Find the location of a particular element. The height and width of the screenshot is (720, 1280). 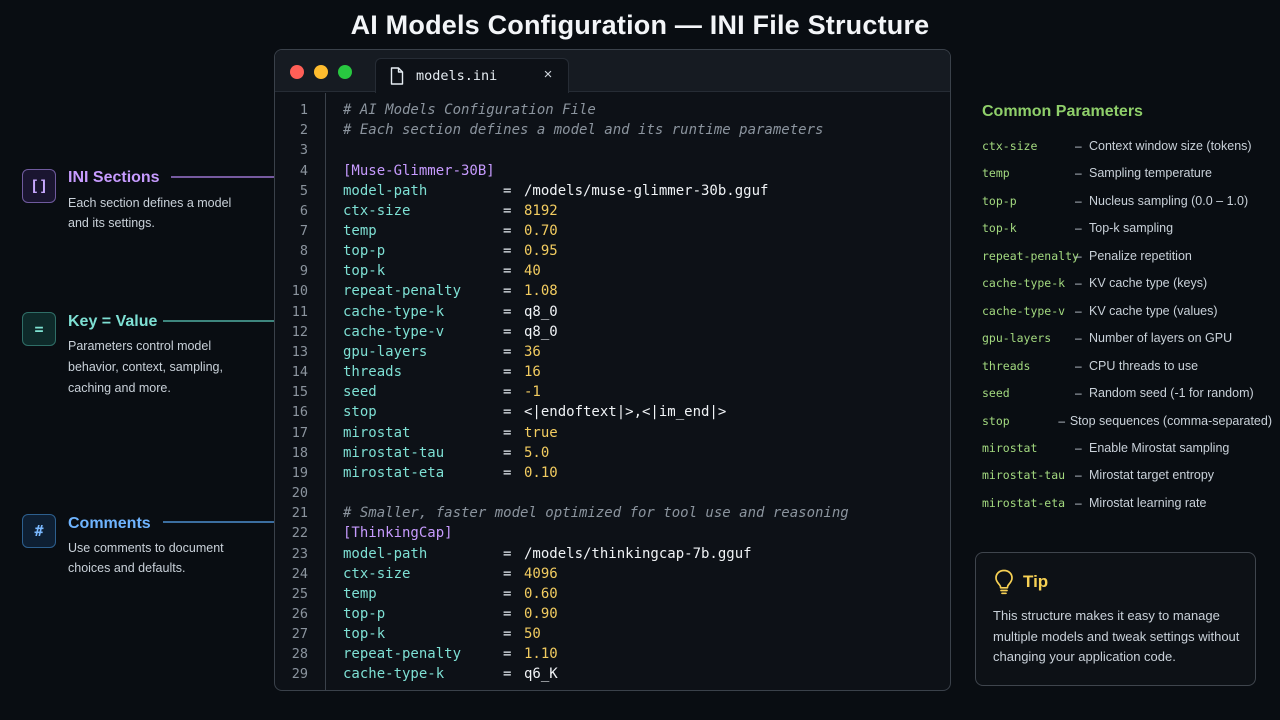

config-value: <|endoftext|>,<|im_end|> is located at coordinates (625, 412).